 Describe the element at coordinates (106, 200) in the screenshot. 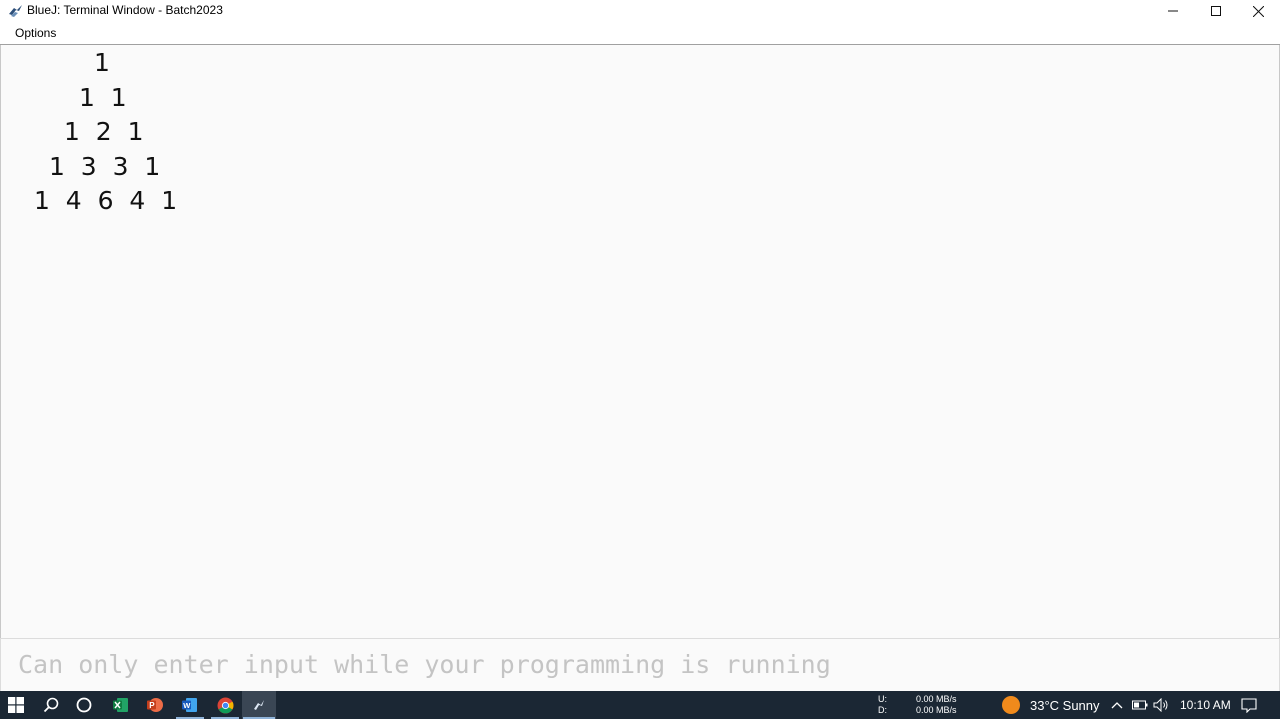

I see `output-line: 1 4 6 4 1` at that location.